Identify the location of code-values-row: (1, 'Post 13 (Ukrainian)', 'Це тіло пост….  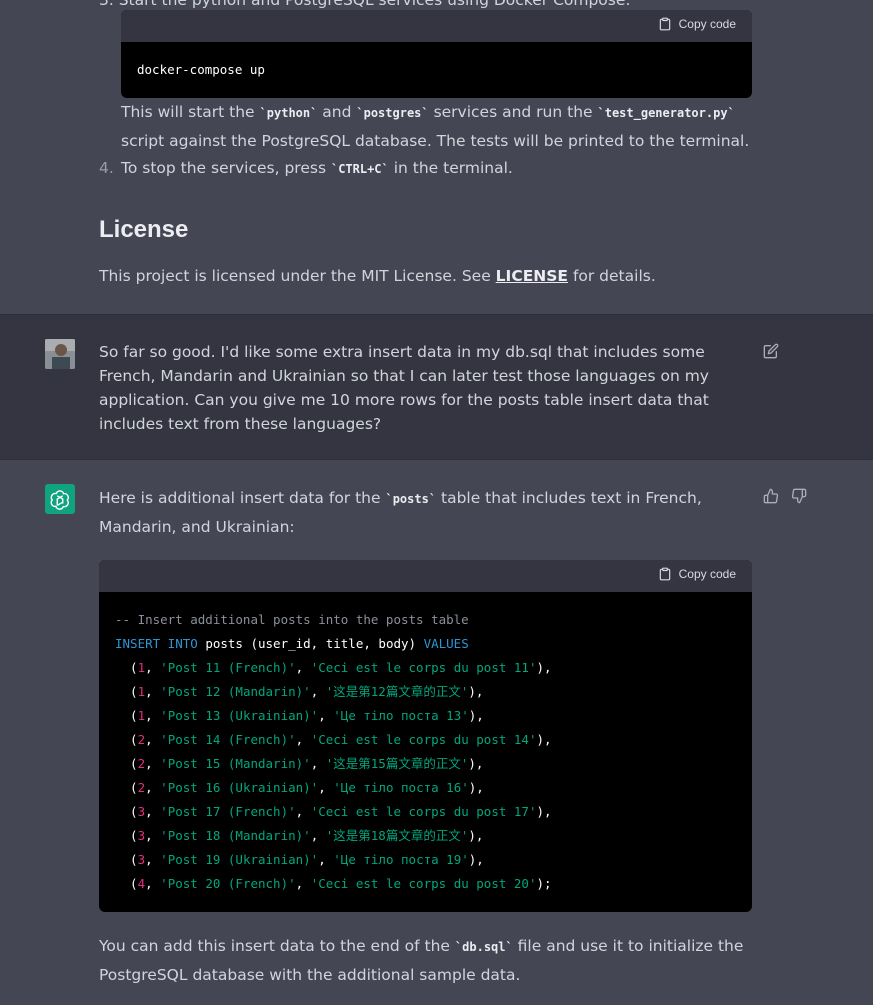
(299, 715).